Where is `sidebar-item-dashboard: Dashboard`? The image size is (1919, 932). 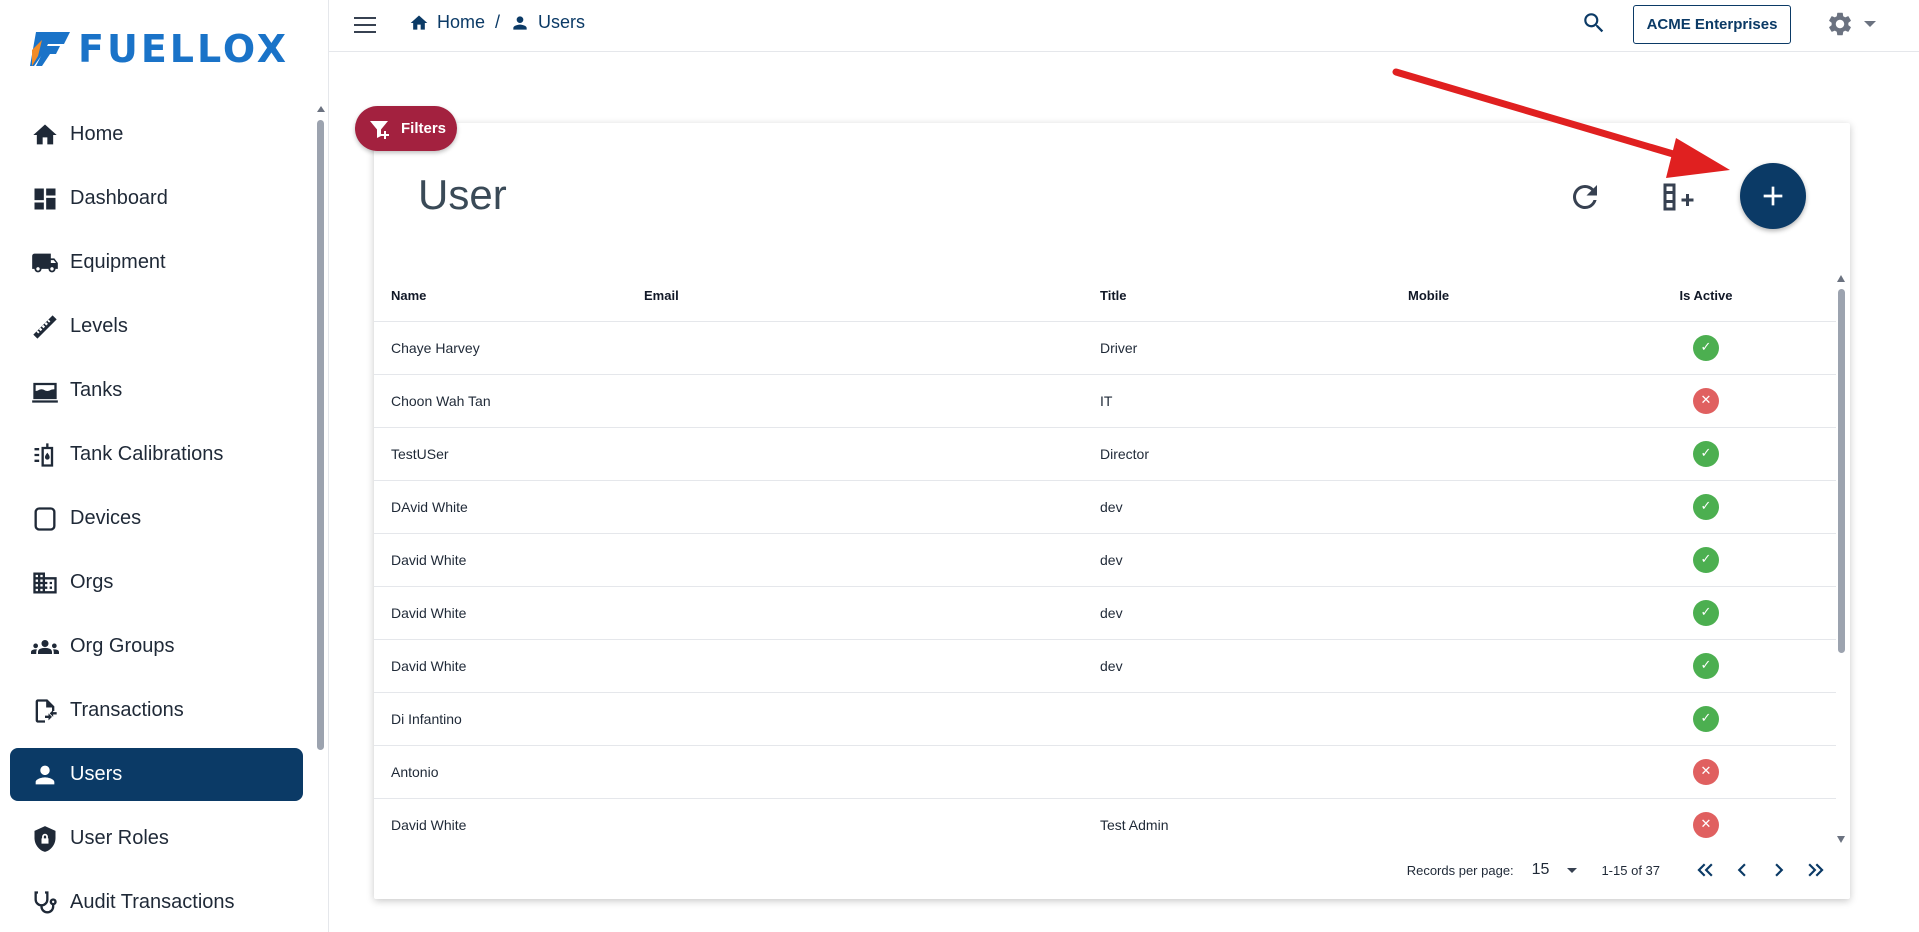
sidebar-item-dashboard: Dashboard is located at coordinates (156, 198).